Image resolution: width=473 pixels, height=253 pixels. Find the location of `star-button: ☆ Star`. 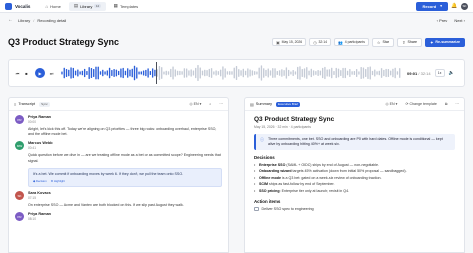

star-button: ☆ Star is located at coordinates (383, 42).